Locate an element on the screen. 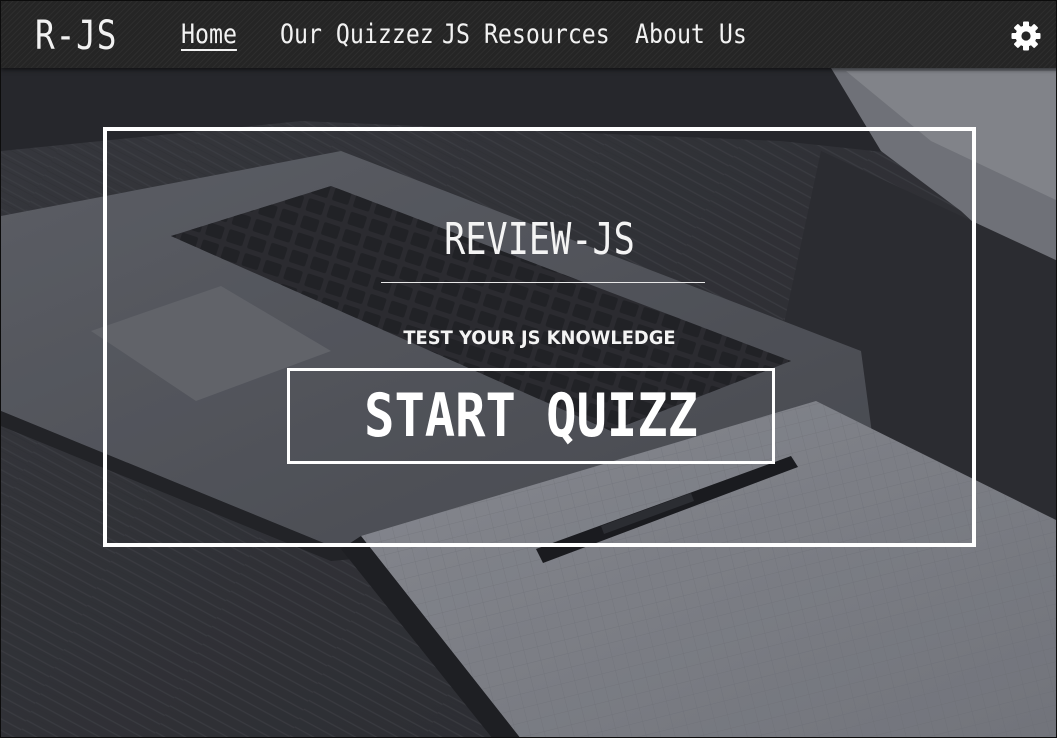  nav-link-our-quizzez: Our Quizzez is located at coordinates (357, 35).